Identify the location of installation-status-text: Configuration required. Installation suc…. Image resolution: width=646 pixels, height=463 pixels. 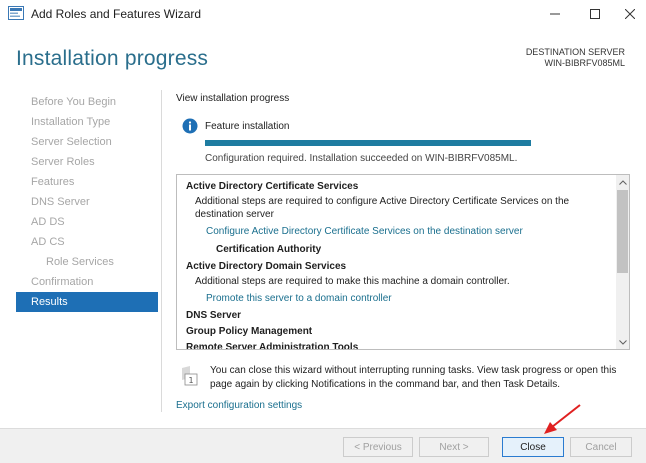
(361, 158).